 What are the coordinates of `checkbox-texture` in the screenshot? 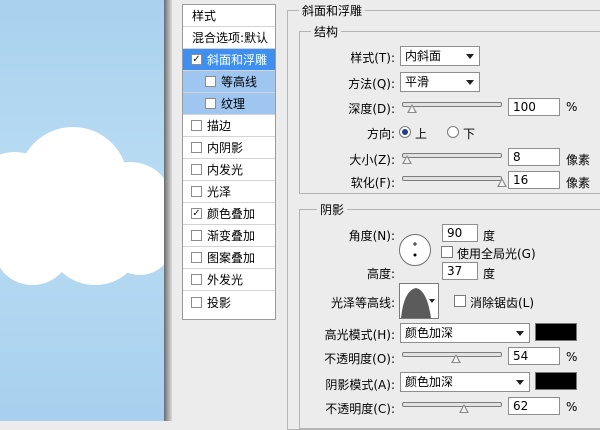 It's located at (210, 103).